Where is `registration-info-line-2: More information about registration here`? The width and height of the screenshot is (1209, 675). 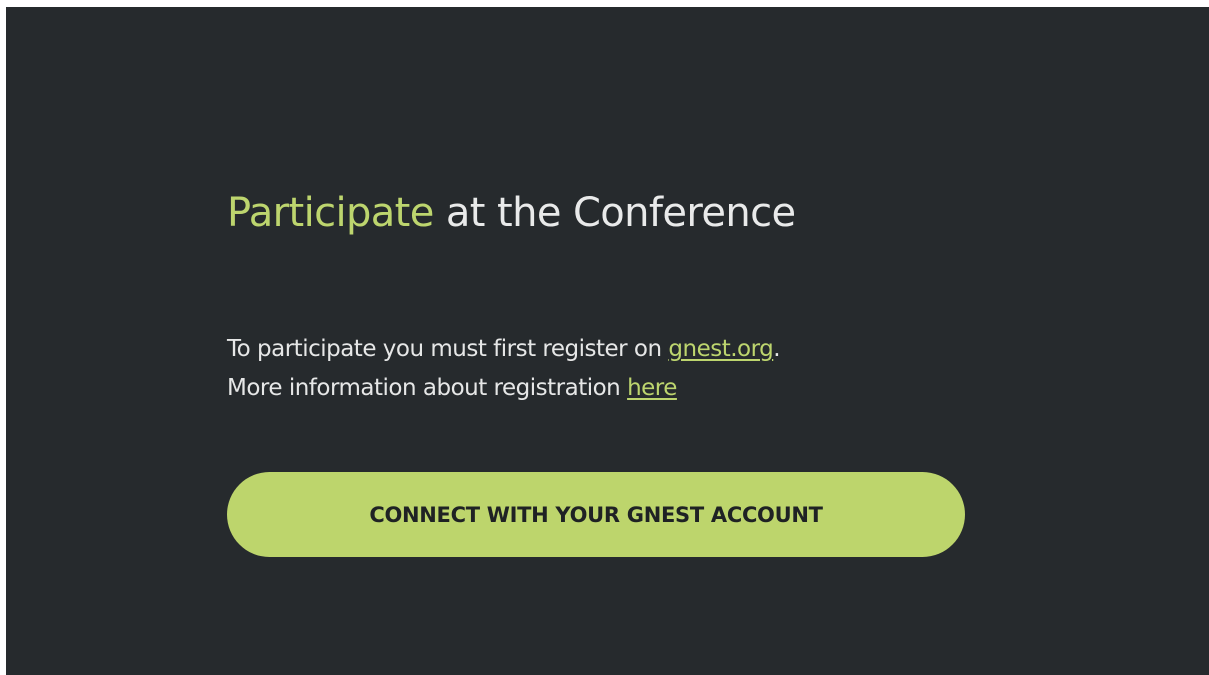
registration-info-line-2: More information about registration here is located at coordinates (503, 388).